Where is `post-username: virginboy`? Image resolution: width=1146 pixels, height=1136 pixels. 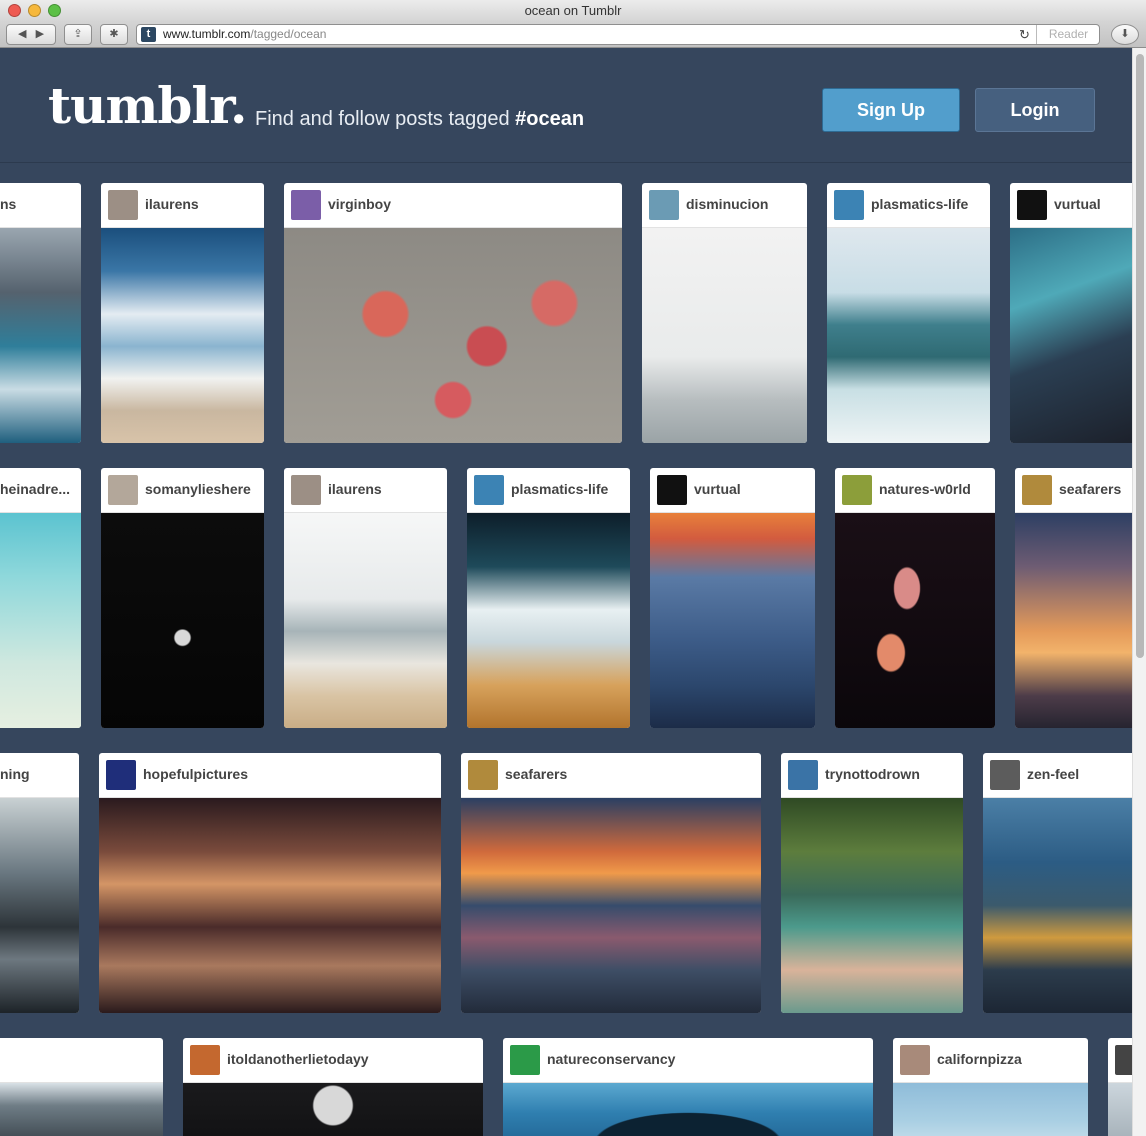 post-username: virginboy is located at coordinates (359, 204).